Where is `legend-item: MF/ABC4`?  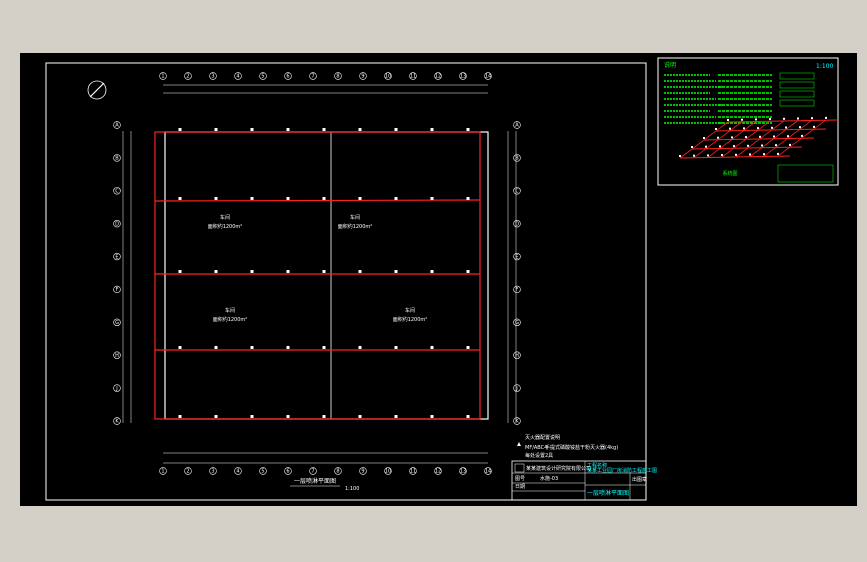
legend-item: MF/ABC4 is located at coordinates (536, 448).